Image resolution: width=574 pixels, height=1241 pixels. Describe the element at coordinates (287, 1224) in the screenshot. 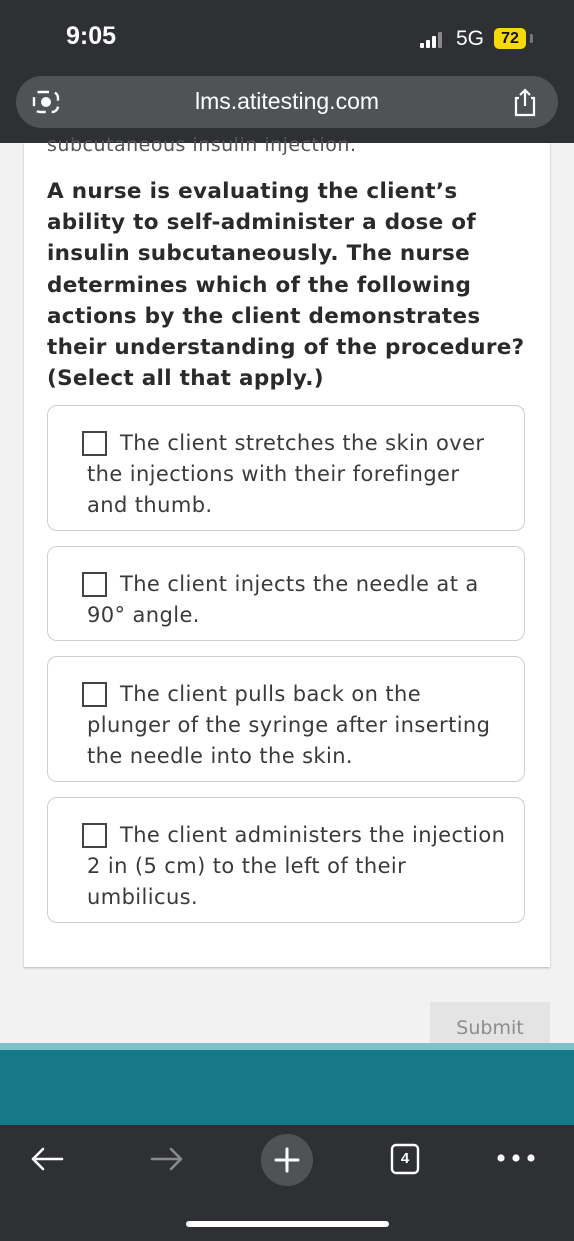

I see `home-indicator` at that location.